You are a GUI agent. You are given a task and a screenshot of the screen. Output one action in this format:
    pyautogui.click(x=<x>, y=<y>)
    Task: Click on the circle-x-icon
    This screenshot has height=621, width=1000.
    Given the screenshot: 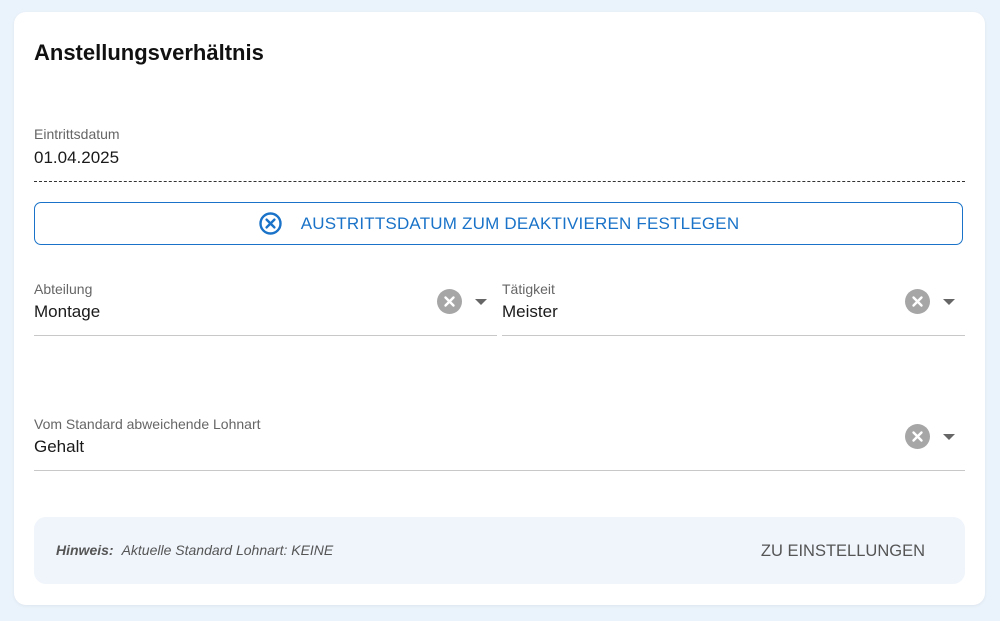 What is the action you would take?
    pyautogui.click(x=270, y=223)
    